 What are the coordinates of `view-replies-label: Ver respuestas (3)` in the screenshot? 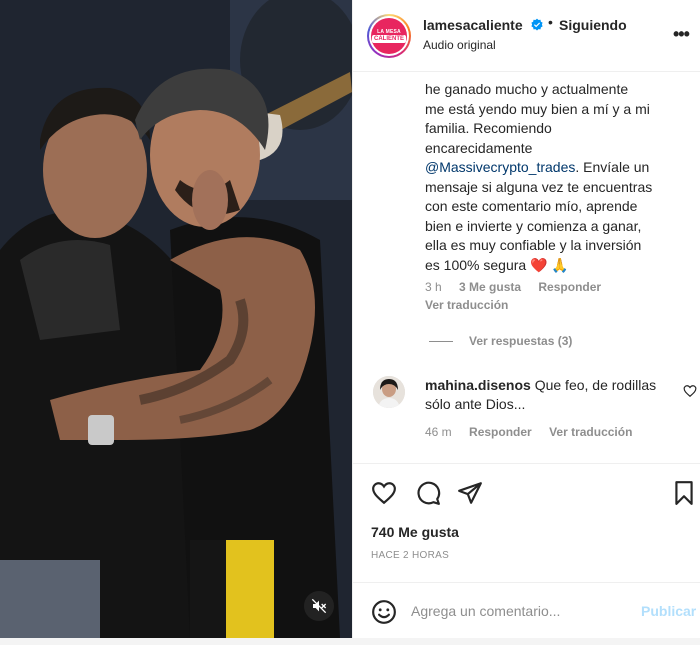 It's located at (521, 341).